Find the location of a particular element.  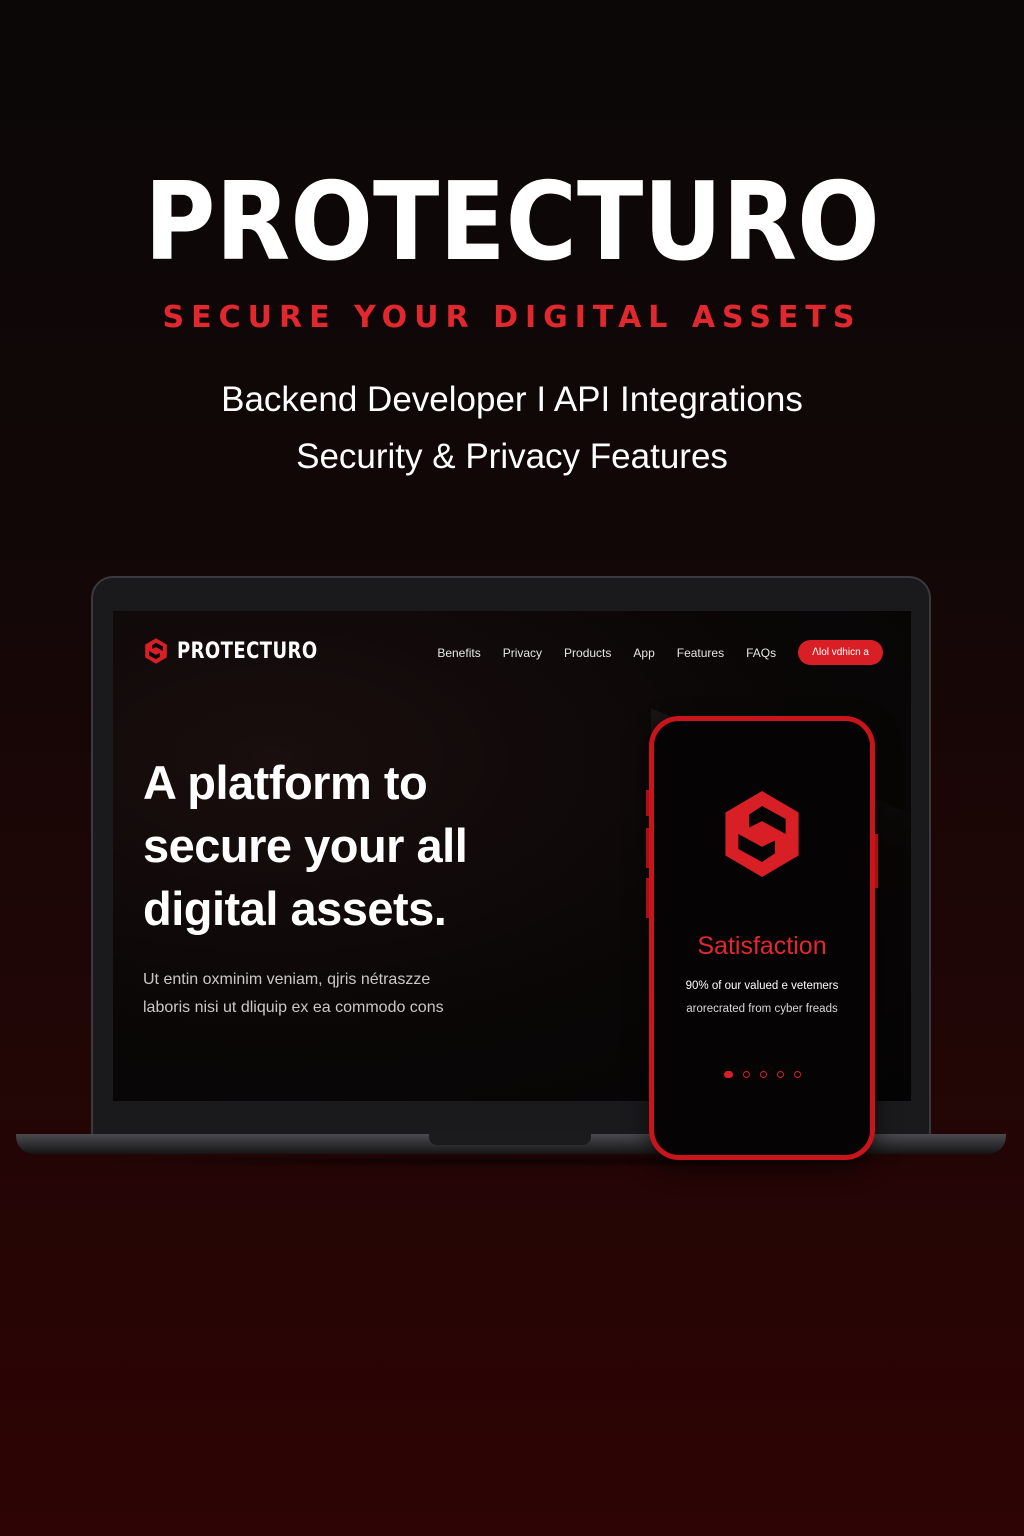

phone-power-button is located at coordinates (876, 861).